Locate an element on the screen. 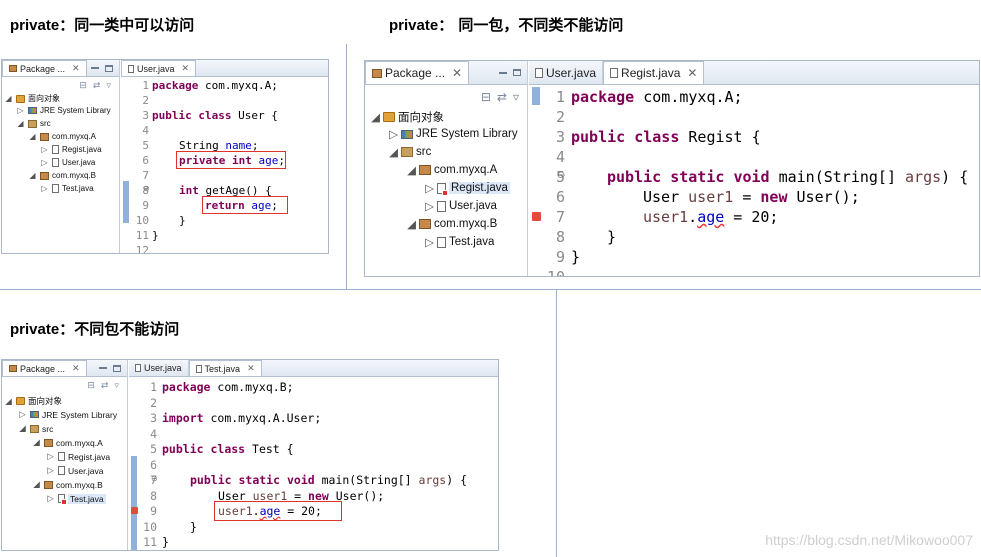 This screenshot has height=557, width=981. tab-user-java: User.java ✕ is located at coordinates (159, 68).